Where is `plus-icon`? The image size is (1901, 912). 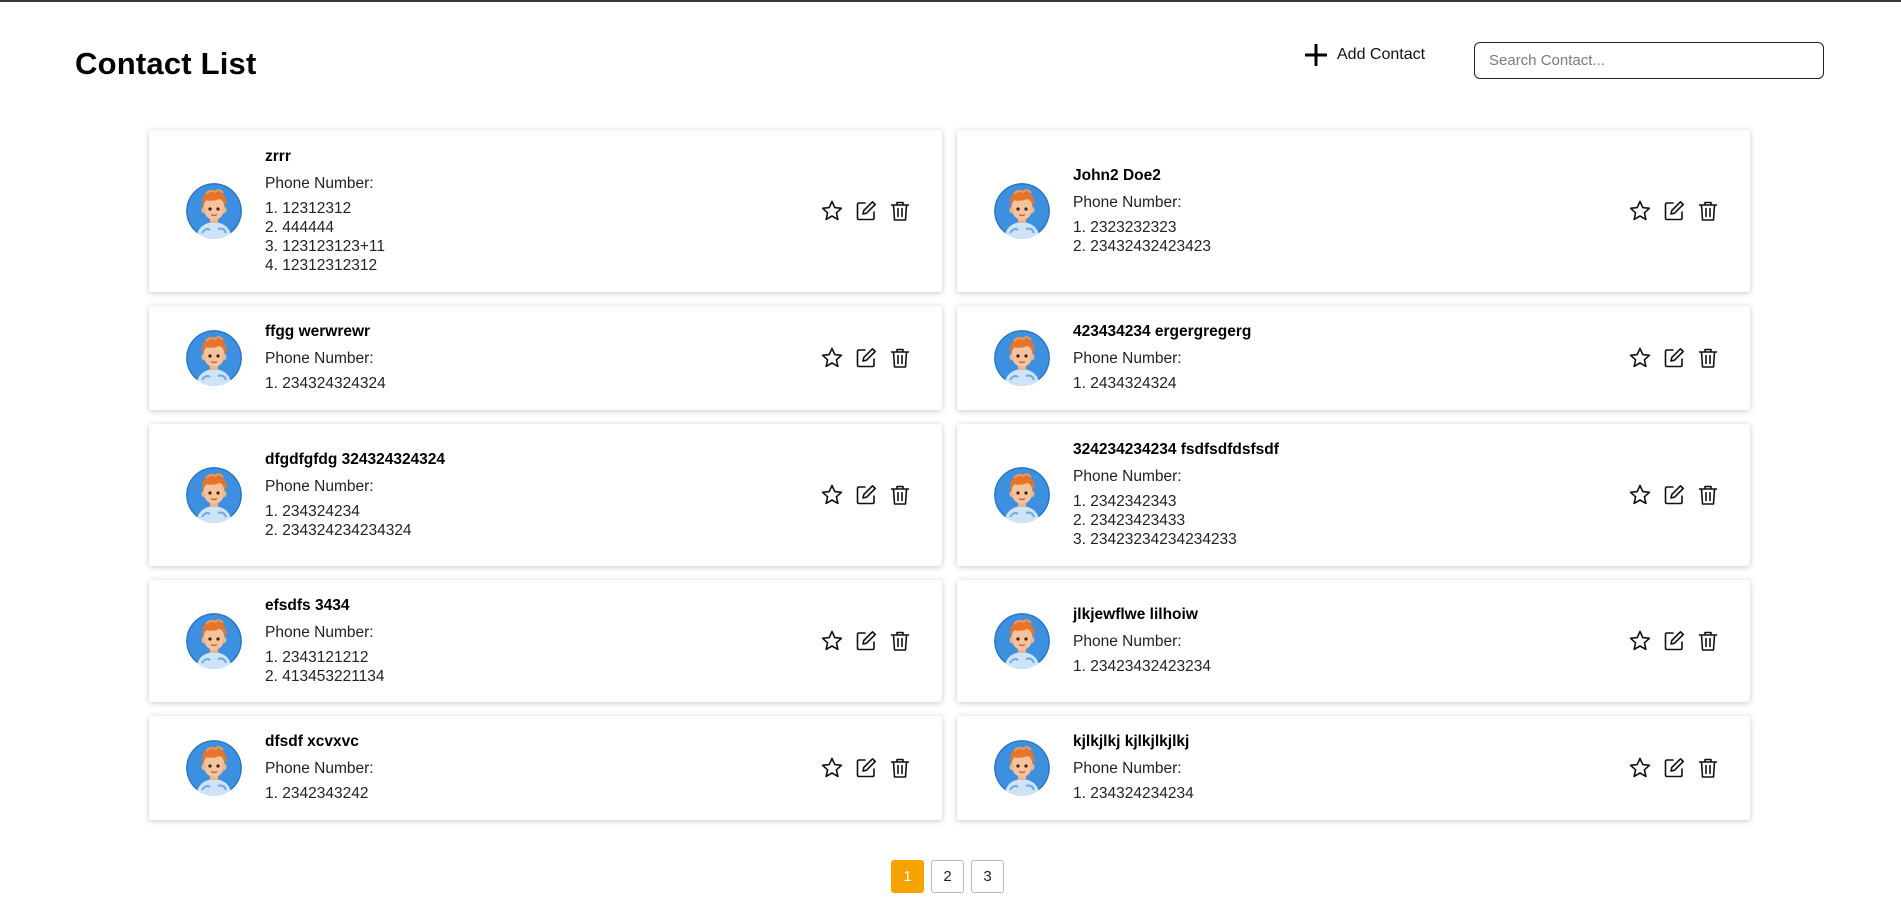 plus-icon is located at coordinates (1316, 55).